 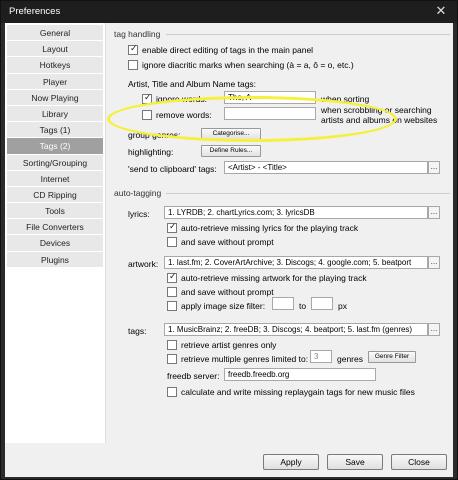 What do you see at coordinates (55, 81) in the screenshot?
I see `sidebar-item: Player` at bounding box center [55, 81].